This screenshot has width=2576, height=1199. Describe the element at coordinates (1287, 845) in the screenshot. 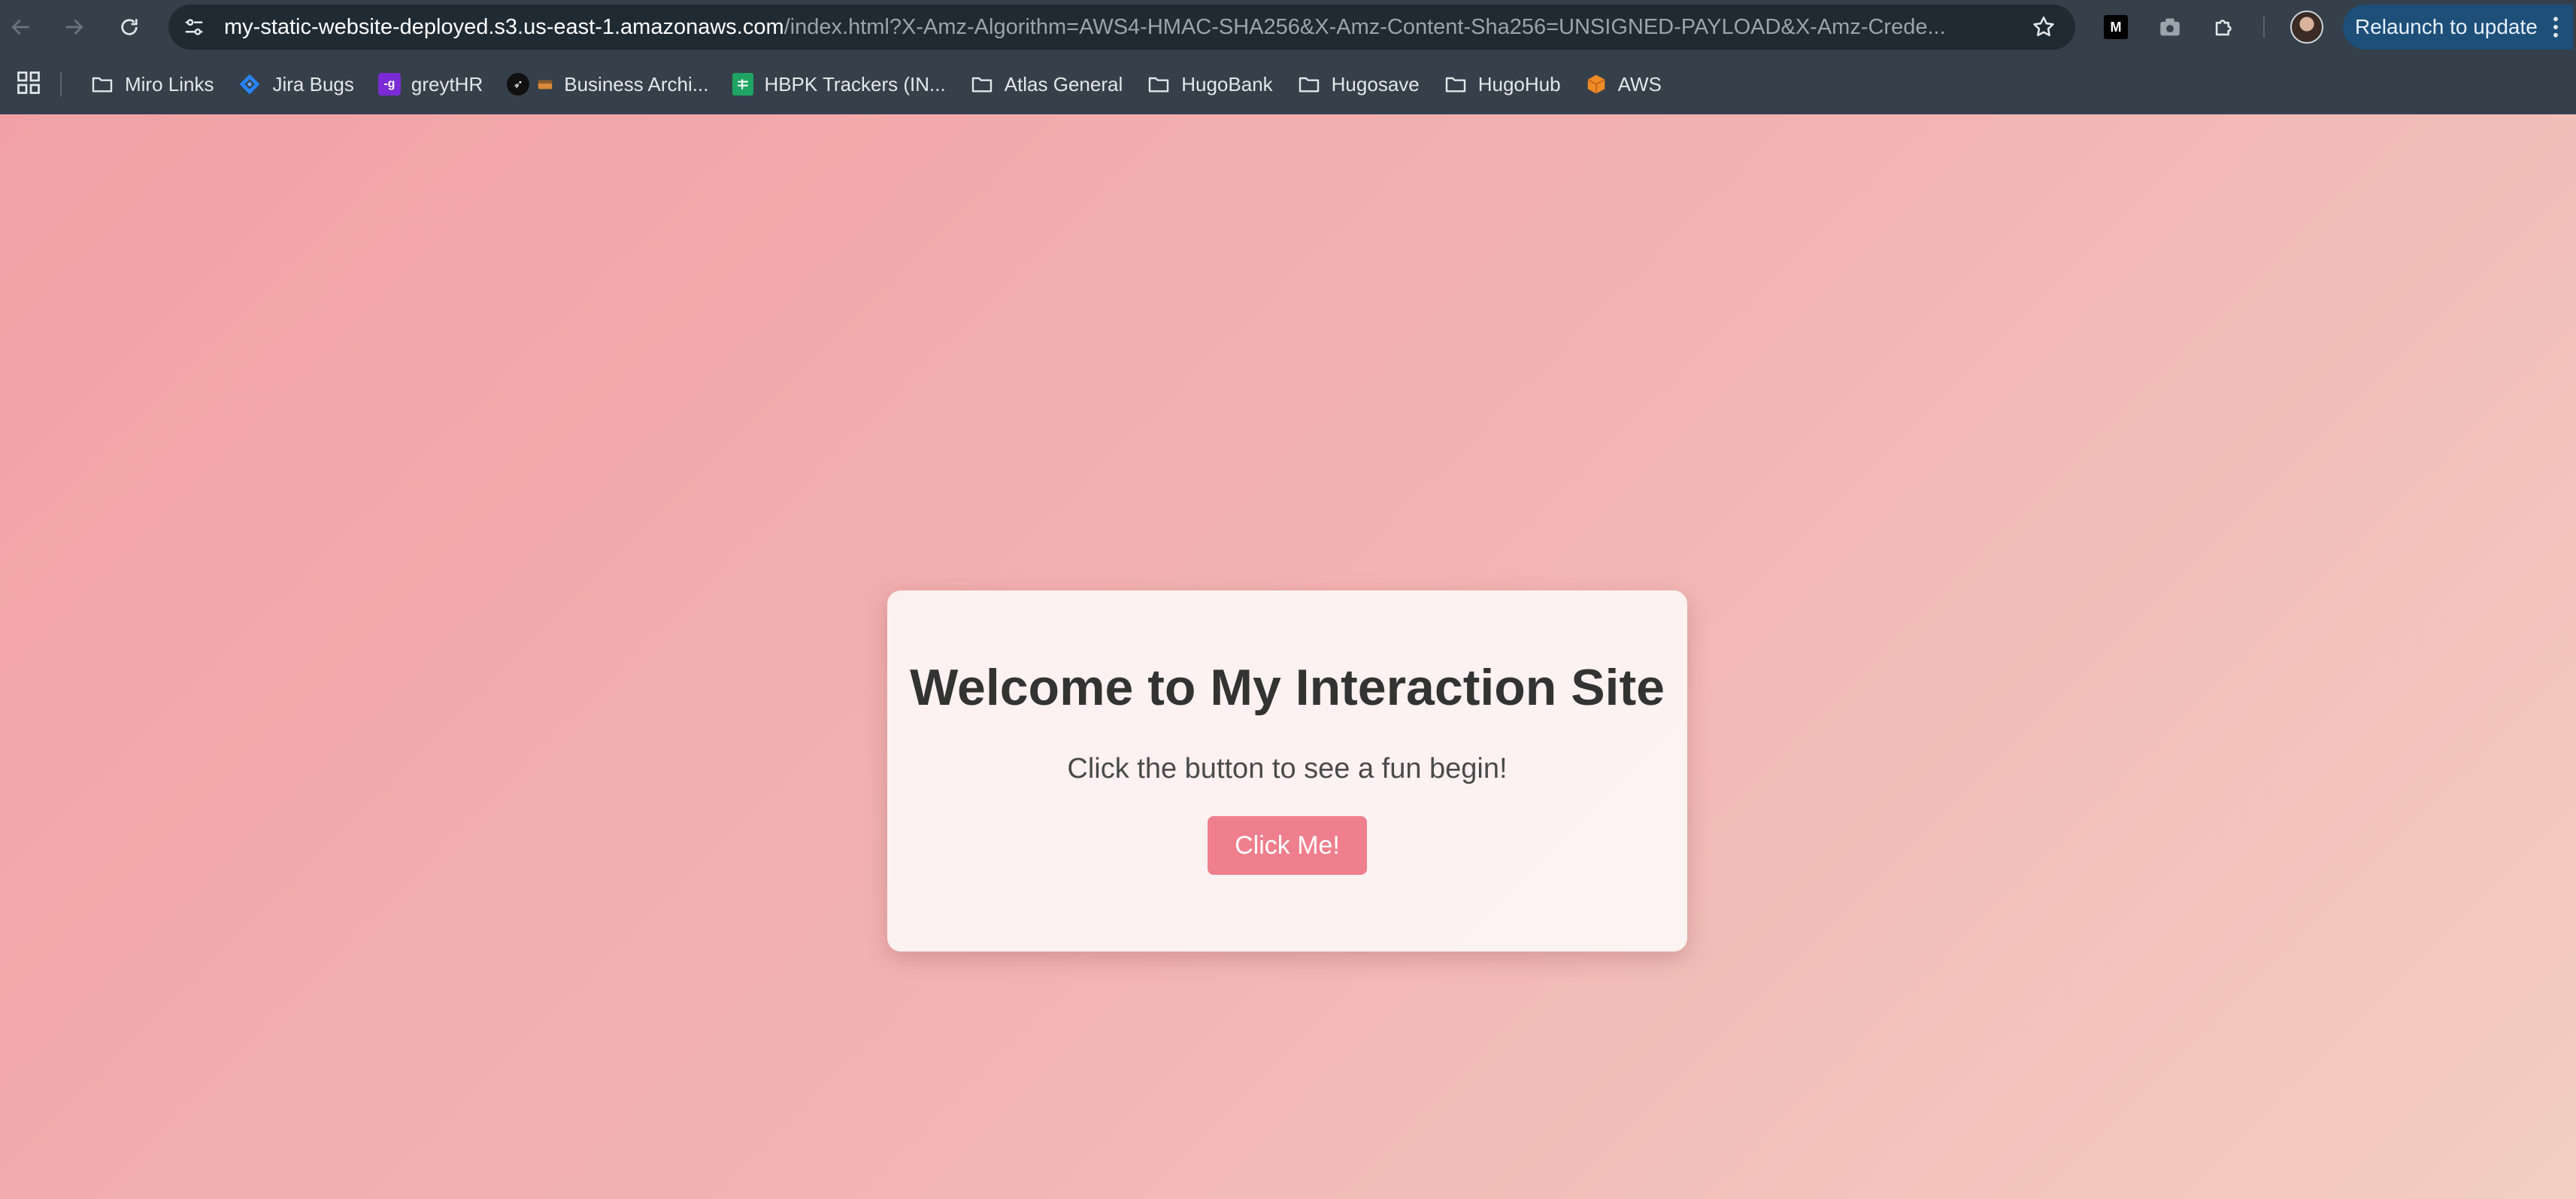

I see `click-me-button: Click Me!` at that location.